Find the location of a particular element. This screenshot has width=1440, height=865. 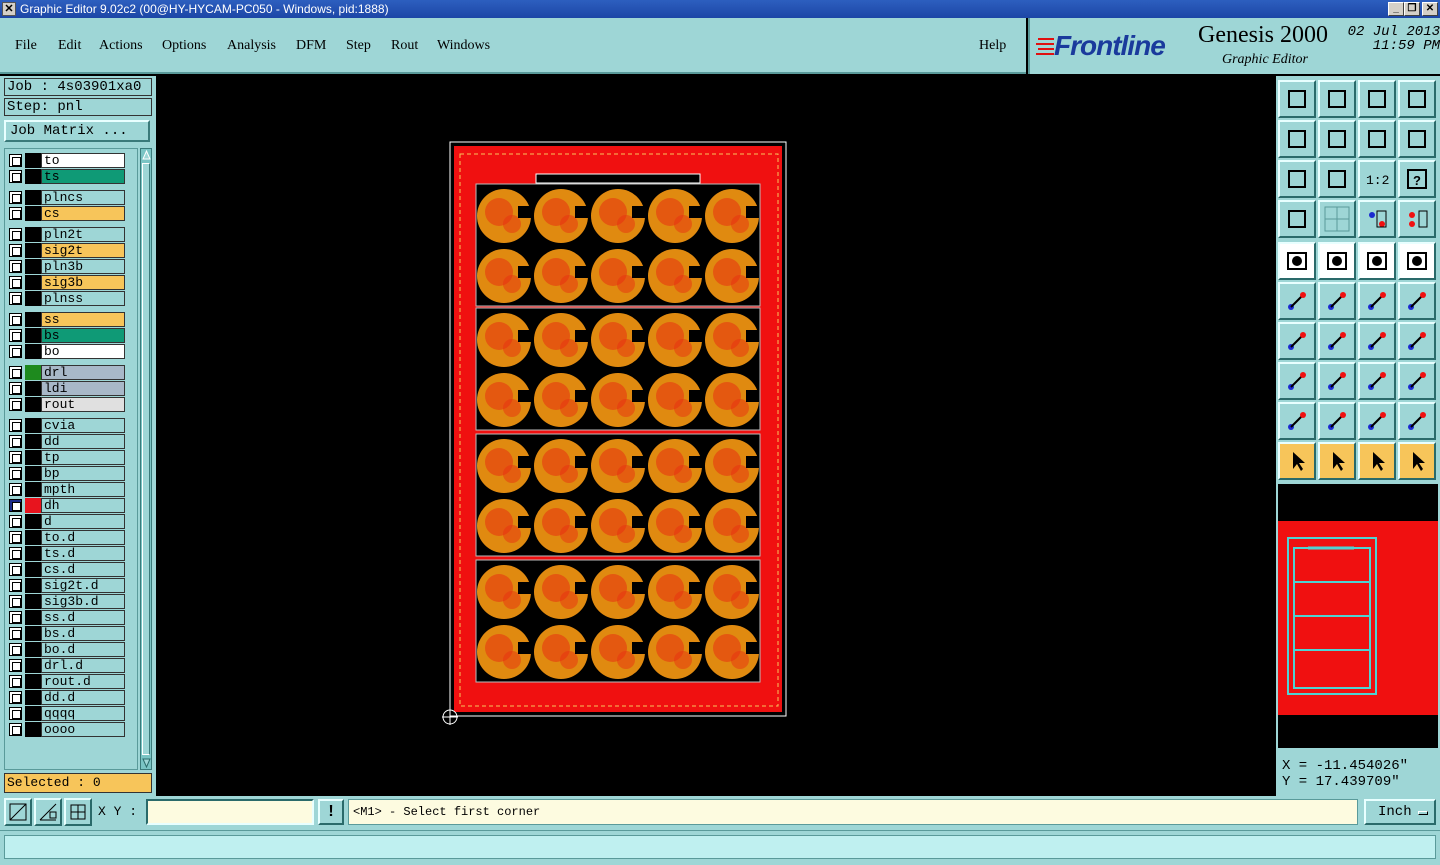

triangle-a-button is located at coordinates (1337, 421).